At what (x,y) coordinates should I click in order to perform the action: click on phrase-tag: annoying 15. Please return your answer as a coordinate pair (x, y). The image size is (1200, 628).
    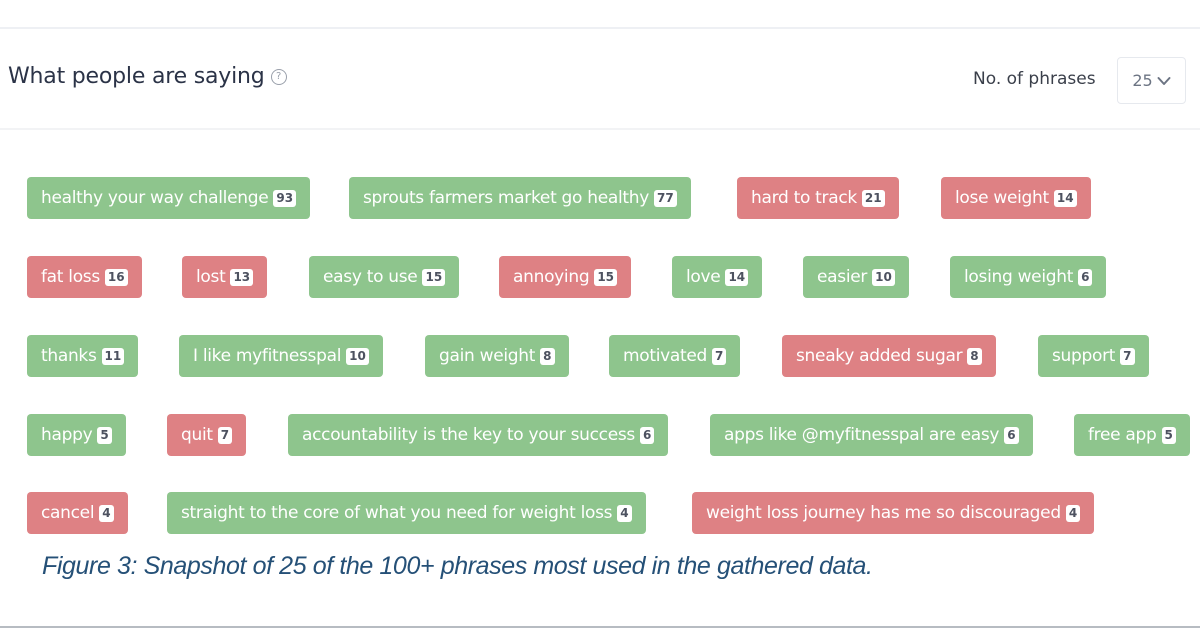
    Looking at the image, I should click on (565, 277).